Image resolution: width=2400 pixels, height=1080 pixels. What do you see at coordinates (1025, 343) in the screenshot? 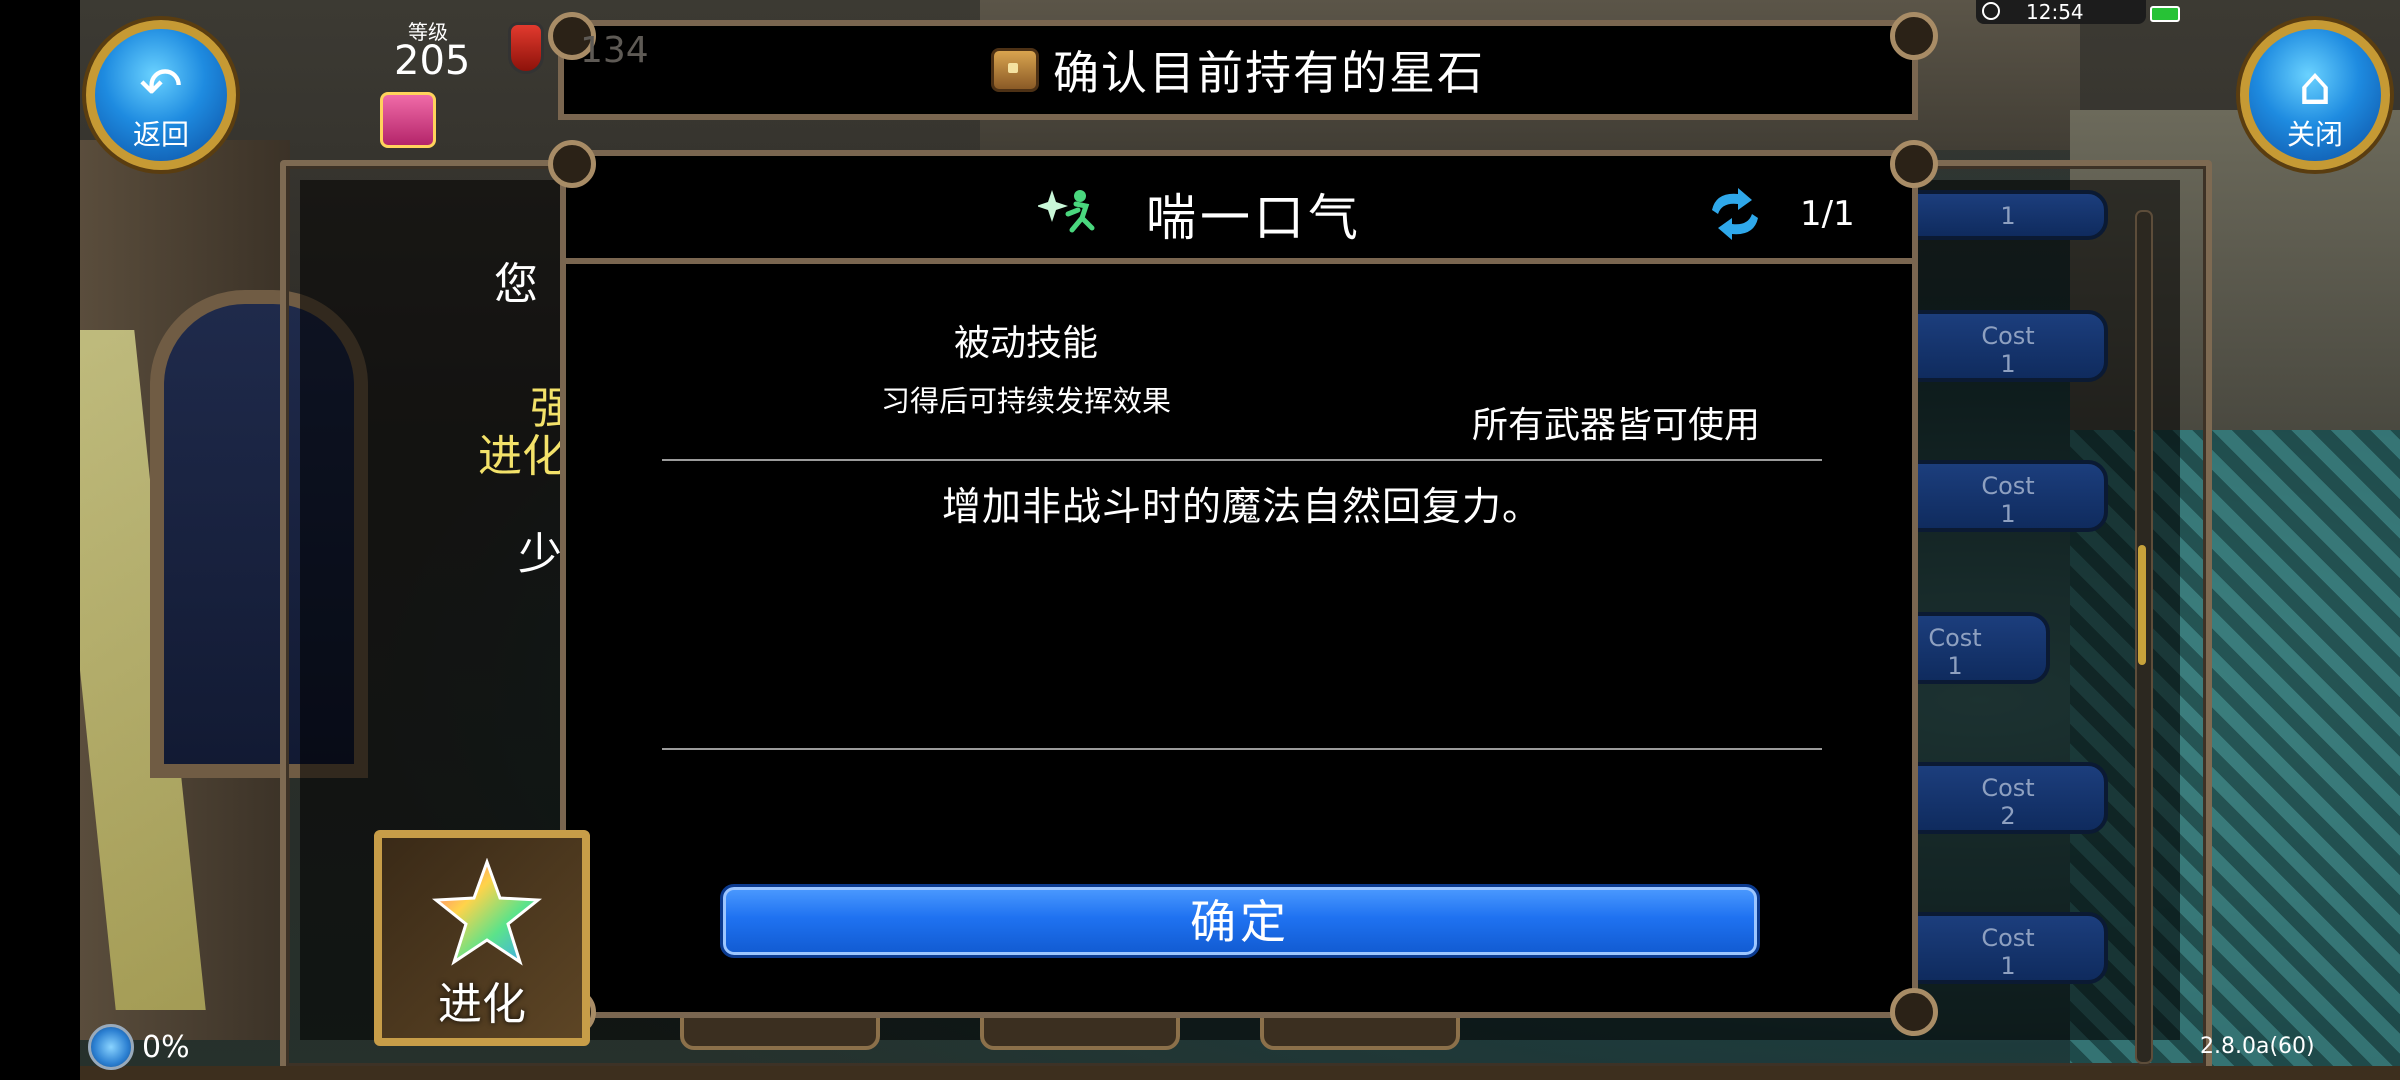
I see `skill-type: 被动技能` at bounding box center [1025, 343].